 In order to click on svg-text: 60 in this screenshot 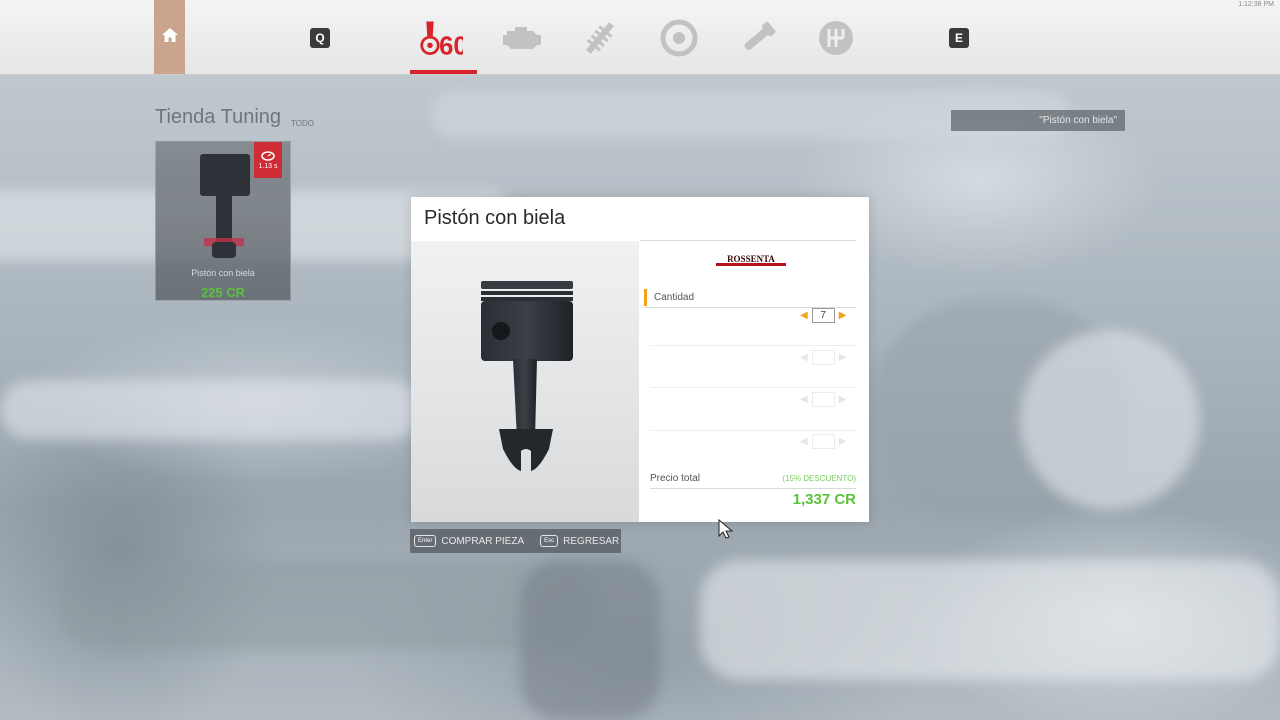, I will do `click(451, 47)`.